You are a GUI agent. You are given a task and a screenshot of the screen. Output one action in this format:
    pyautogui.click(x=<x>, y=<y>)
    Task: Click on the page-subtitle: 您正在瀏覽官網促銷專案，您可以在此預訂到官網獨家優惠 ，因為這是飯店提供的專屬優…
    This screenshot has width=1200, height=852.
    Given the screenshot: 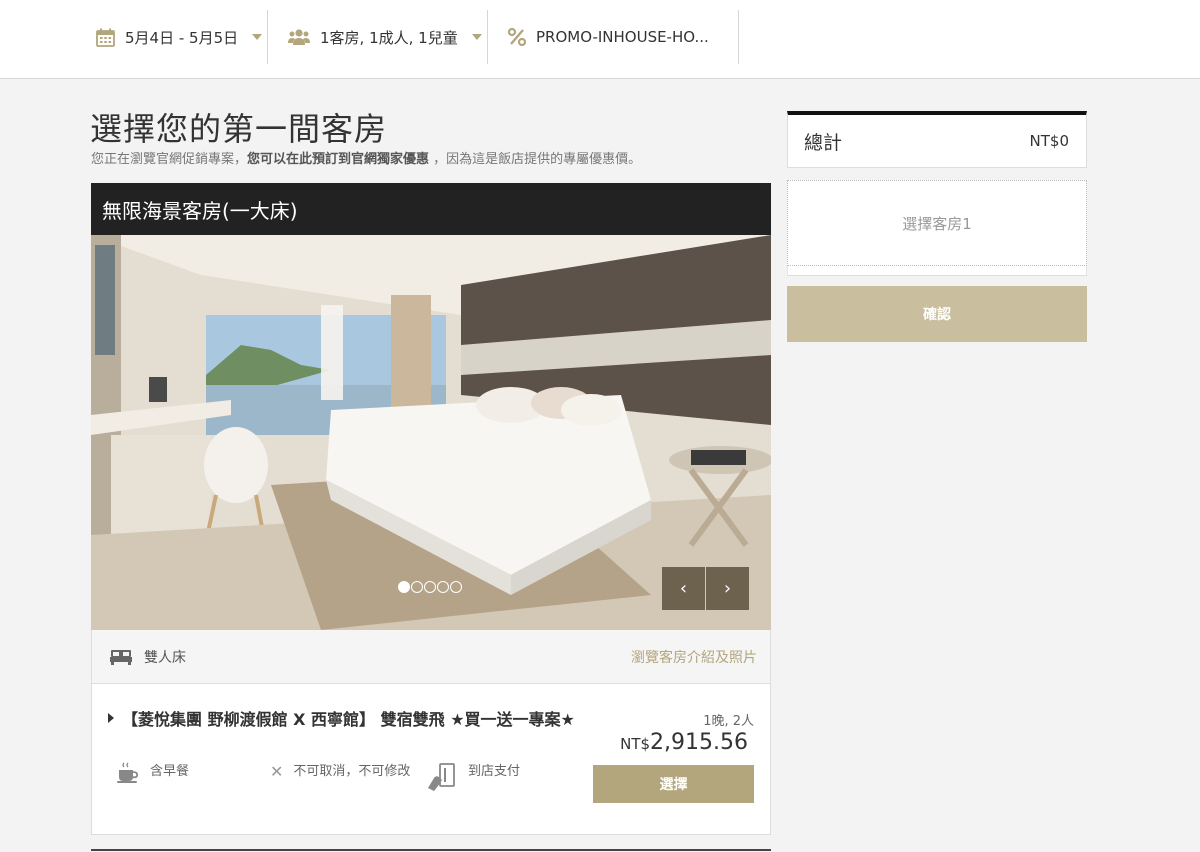 What is the action you would take?
    pyautogui.click(x=366, y=157)
    